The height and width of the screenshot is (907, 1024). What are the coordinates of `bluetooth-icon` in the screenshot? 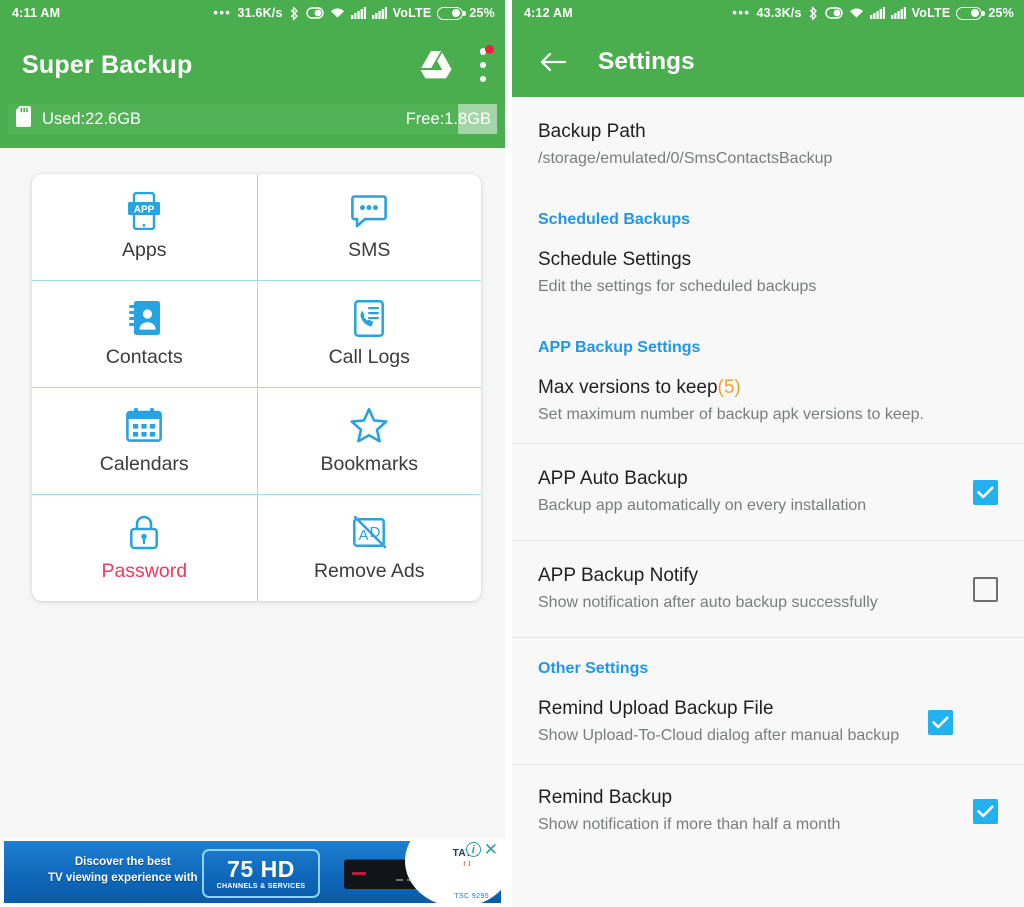 It's located at (813, 13).